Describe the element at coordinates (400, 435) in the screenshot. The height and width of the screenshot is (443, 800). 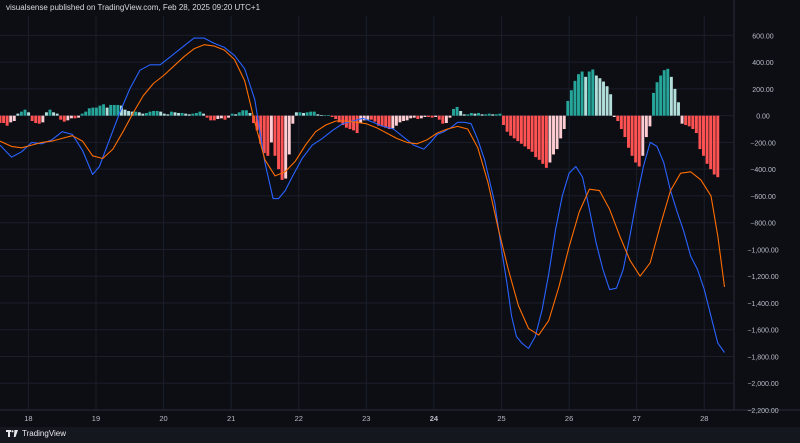
I see `footer-bar` at that location.